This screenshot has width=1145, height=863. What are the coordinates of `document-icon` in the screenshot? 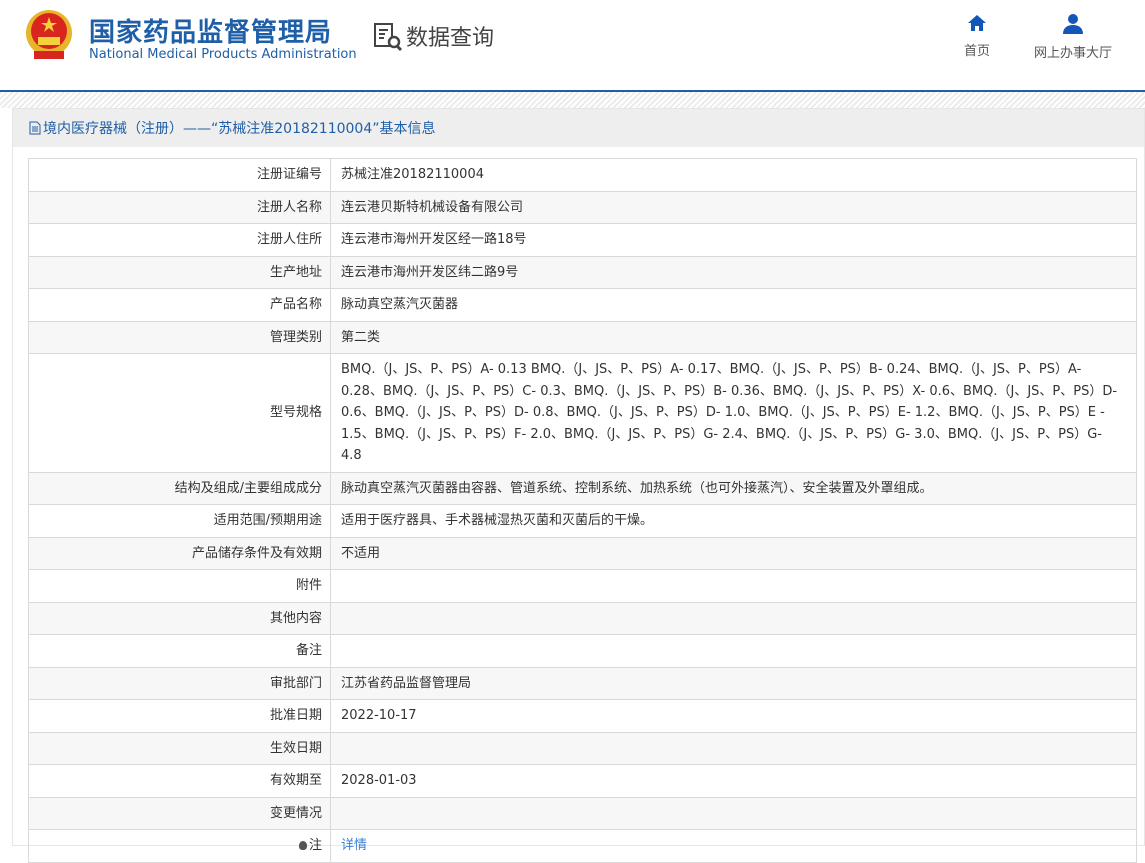 It's located at (35, 128).